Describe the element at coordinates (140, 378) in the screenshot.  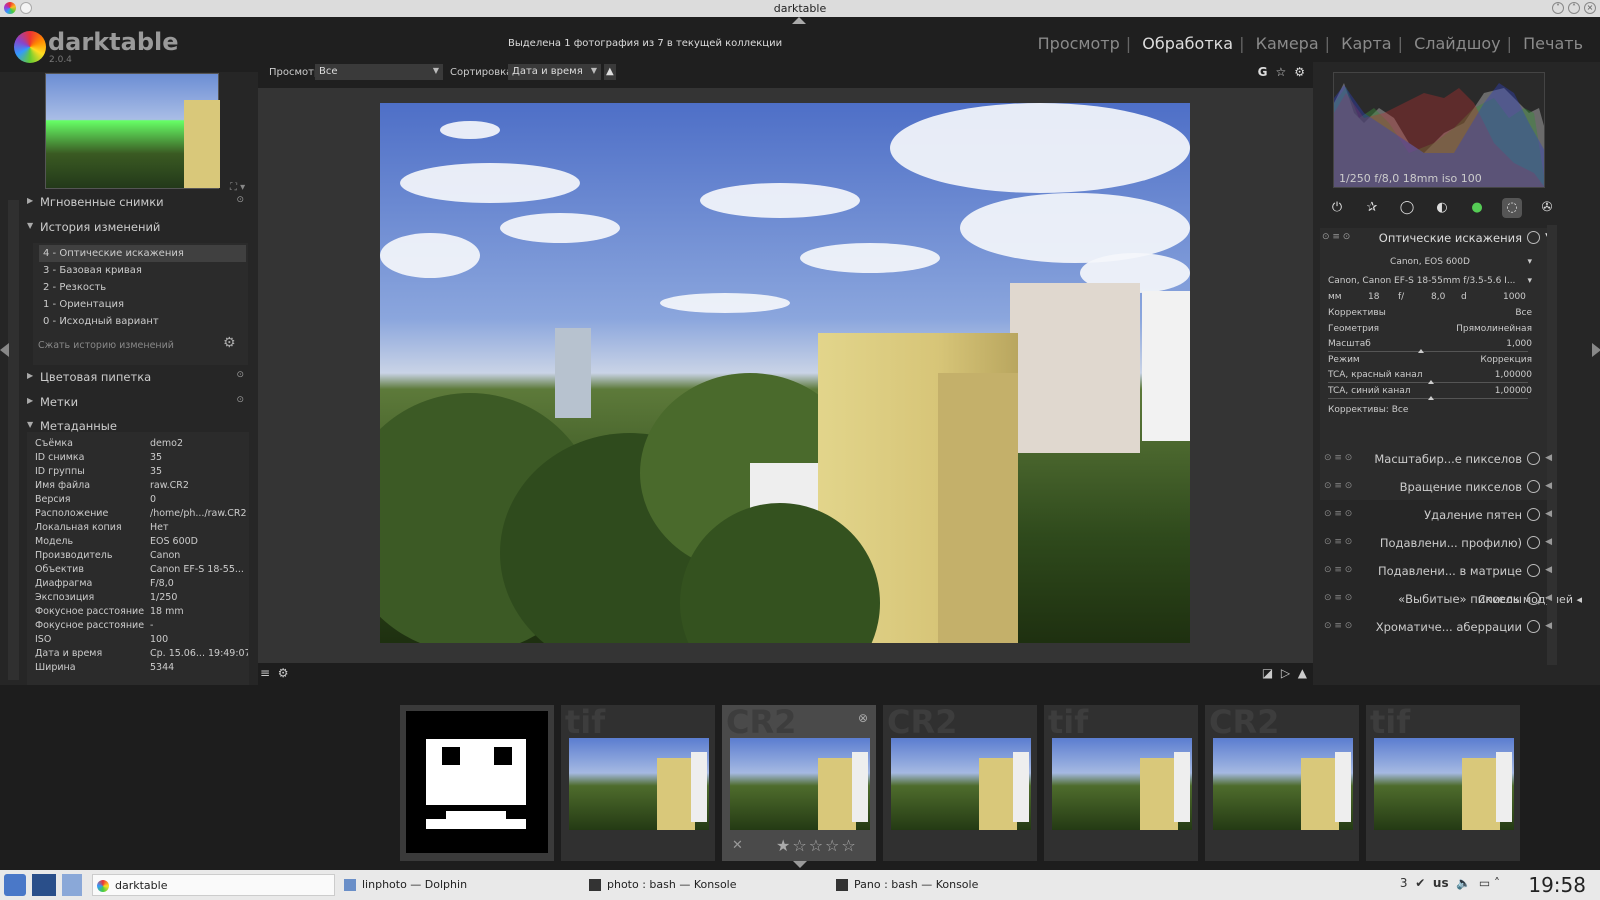
I see `section-color-picker: ▶ Цветовая пипетка ⊙` at that location.